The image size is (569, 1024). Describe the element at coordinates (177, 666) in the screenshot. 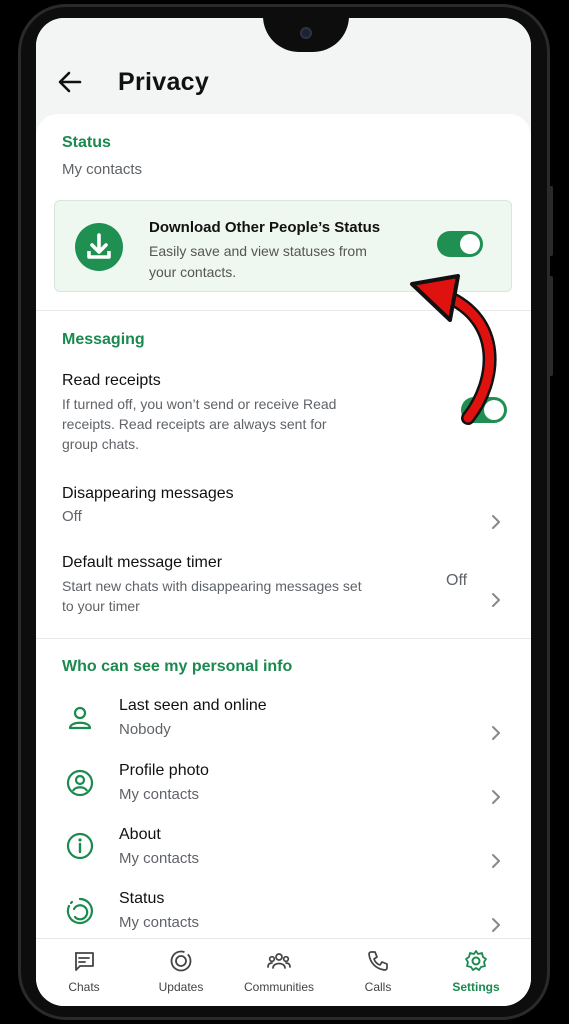

I see `personal-info-section-title: Who can see my personal info` at that location.